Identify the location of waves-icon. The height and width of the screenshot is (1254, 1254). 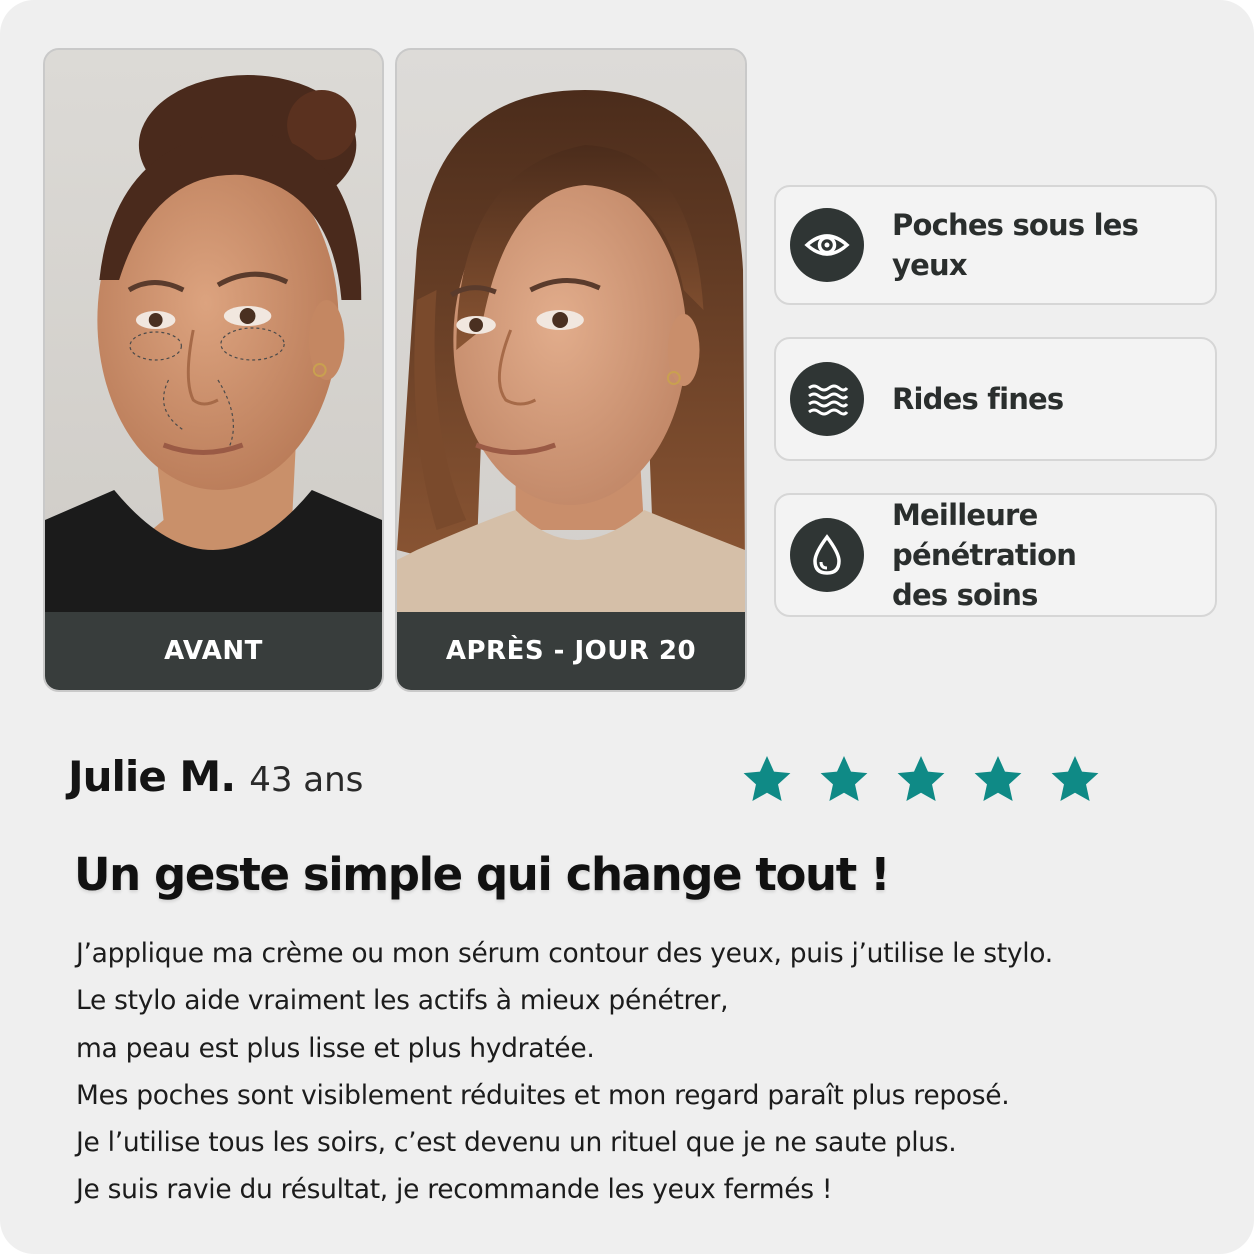
(827, 399).